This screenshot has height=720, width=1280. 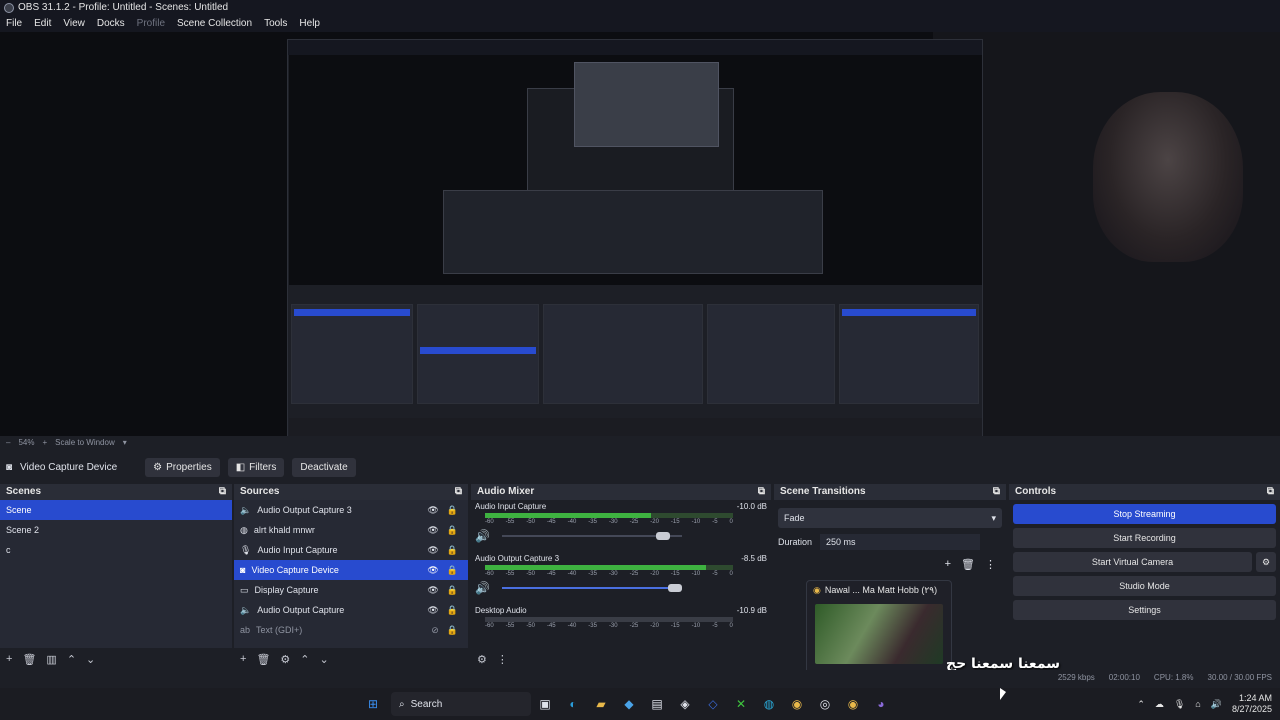 What do you see at coordinates (1216, 704) in the screenshot?
I see `volume-icon: 🔊` at bounding box center [1216, 704].